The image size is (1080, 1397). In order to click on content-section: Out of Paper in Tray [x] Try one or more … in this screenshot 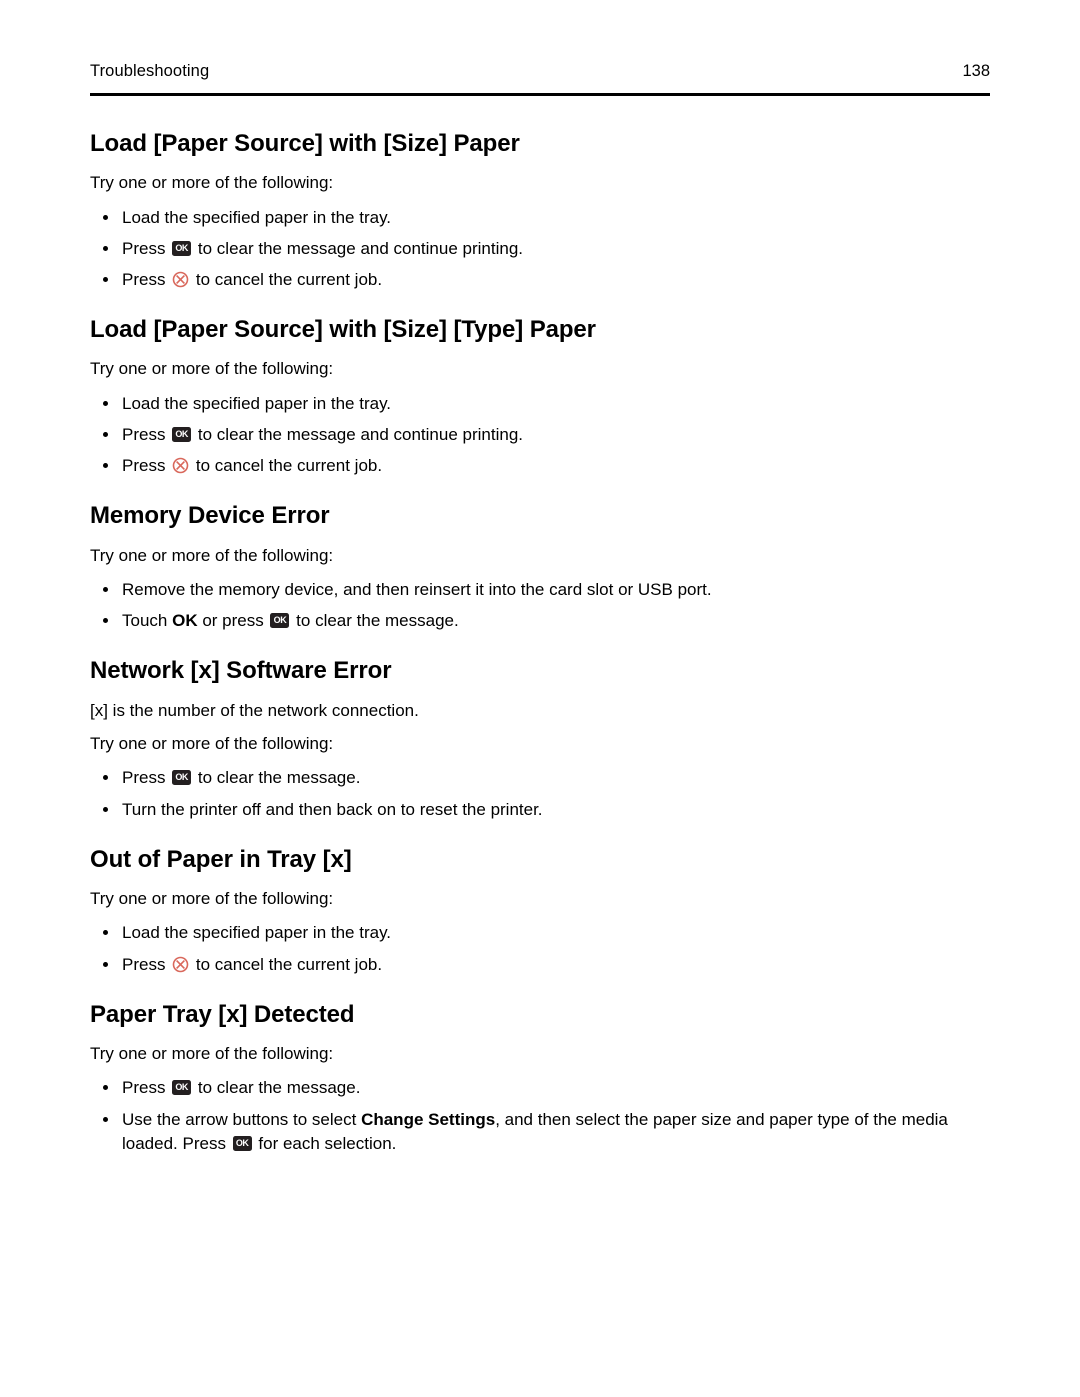, I will do `click(545, 911)`.